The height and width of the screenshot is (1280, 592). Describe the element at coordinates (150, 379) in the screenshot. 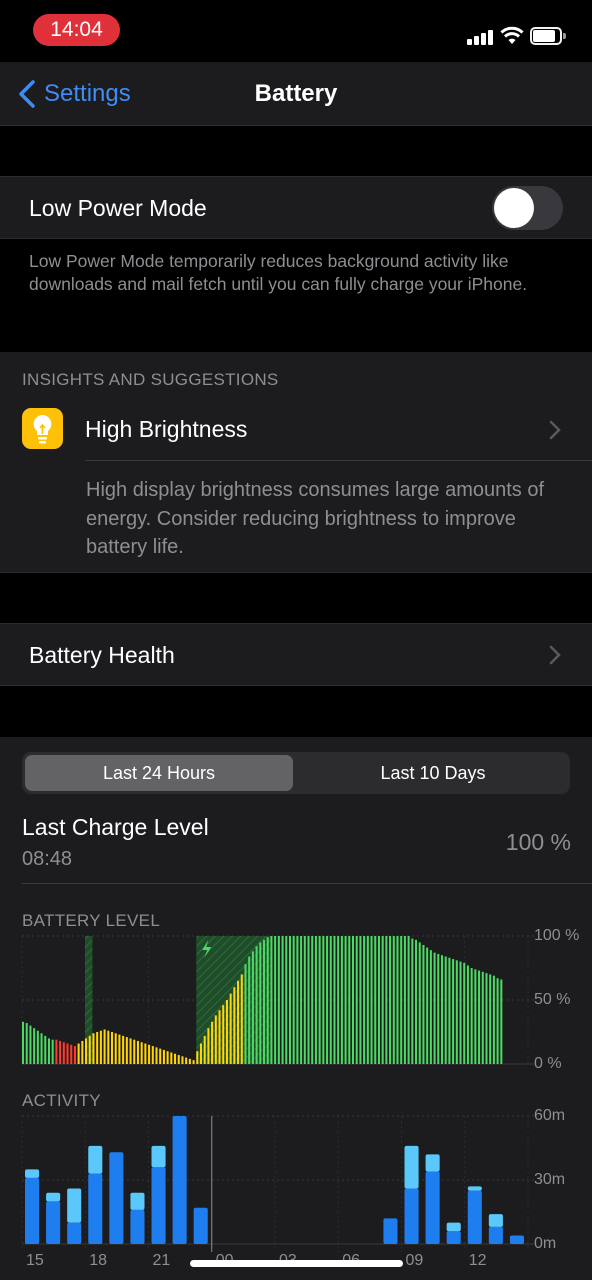

I see `insights-header: INSIGHTS AND SUGGESTIONS` at that location.